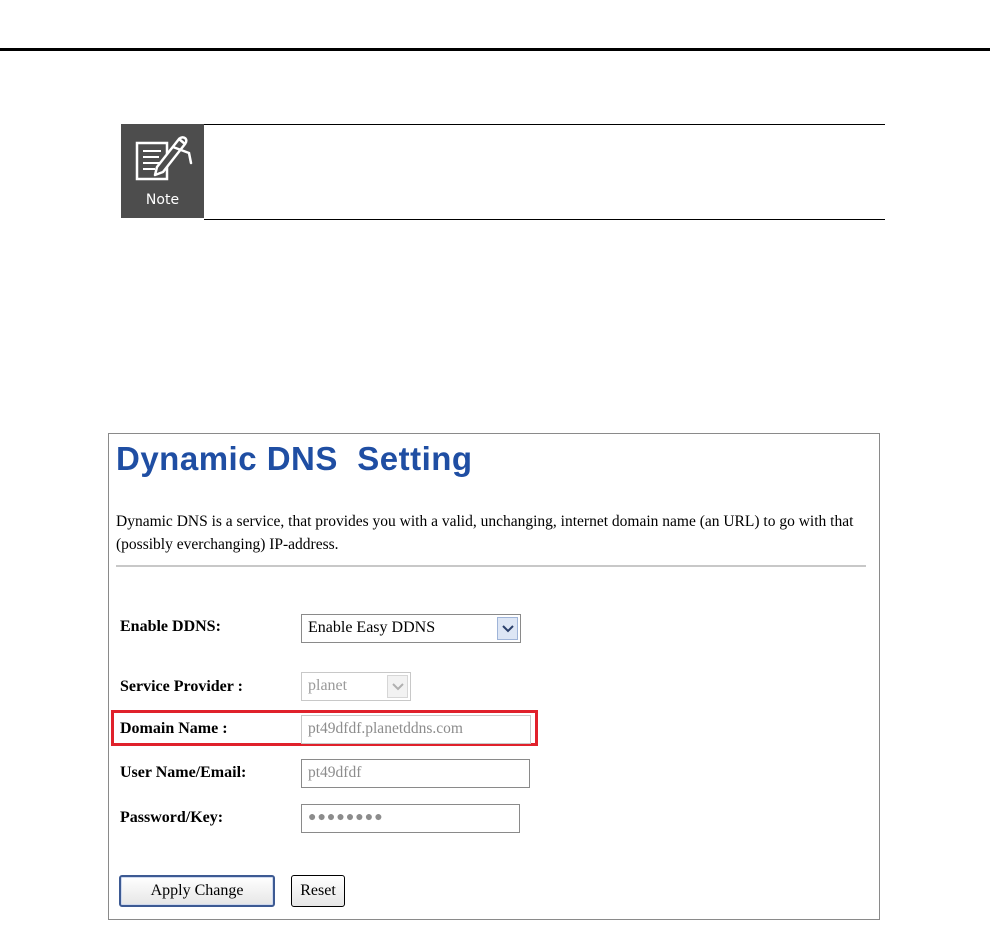  Describe the element at coordinates (410, 818) in the screenshot. I see `password-field: ●●●●●●●●` at that location.